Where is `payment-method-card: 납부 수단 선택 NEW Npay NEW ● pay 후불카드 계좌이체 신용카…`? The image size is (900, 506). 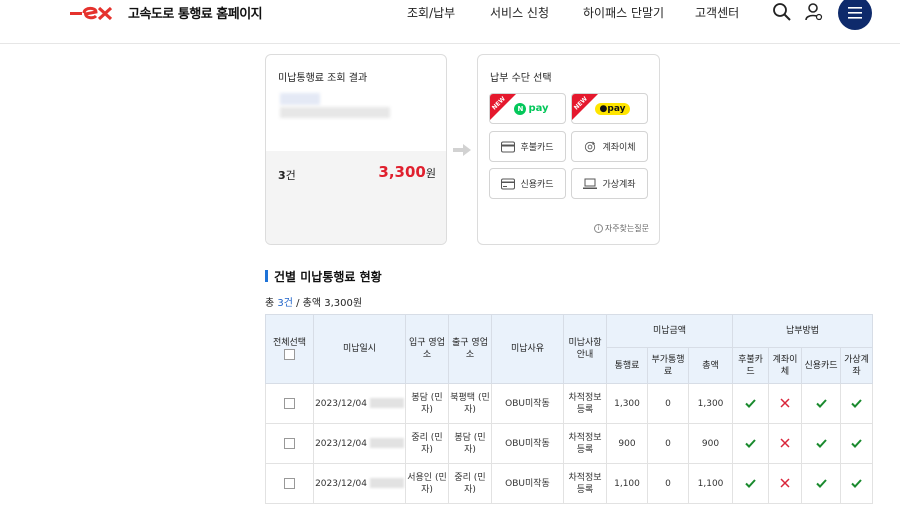 payment-method-card: 납부 수단 선택 NEW Npay NEW ● pay 후불카드 계좌이체 신용카… is located at coordinates (568, 149).